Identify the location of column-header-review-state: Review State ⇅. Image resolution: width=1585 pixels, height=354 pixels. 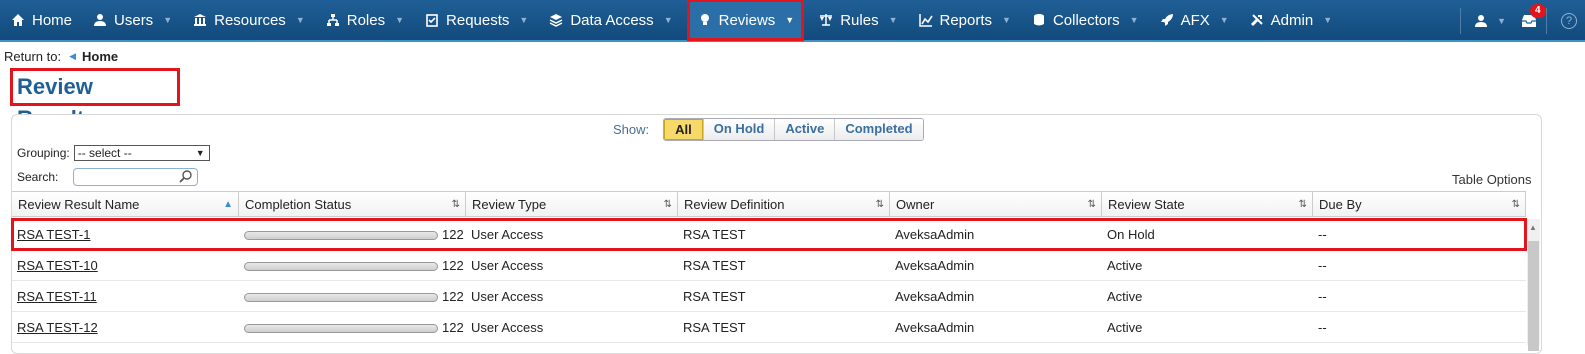
(1207, 204).